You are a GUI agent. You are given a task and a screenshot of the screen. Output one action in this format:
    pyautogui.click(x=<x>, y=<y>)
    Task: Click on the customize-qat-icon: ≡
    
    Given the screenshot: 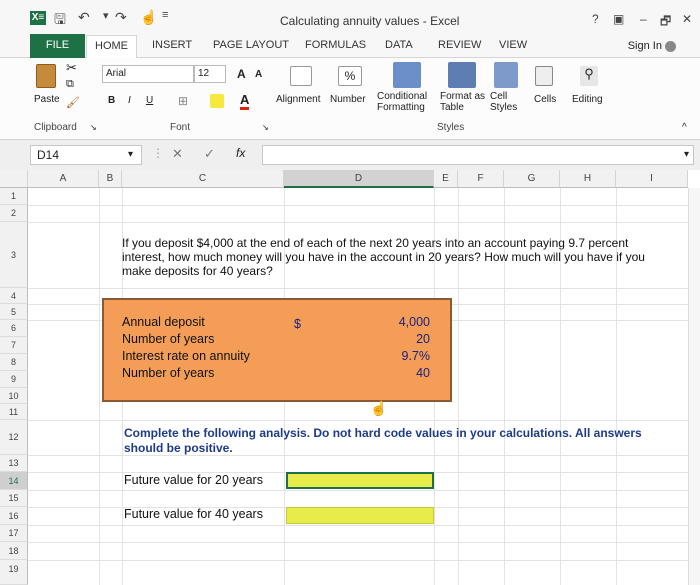 What is the action you would take?
    pyautogui.click(x=165, y=15)
    